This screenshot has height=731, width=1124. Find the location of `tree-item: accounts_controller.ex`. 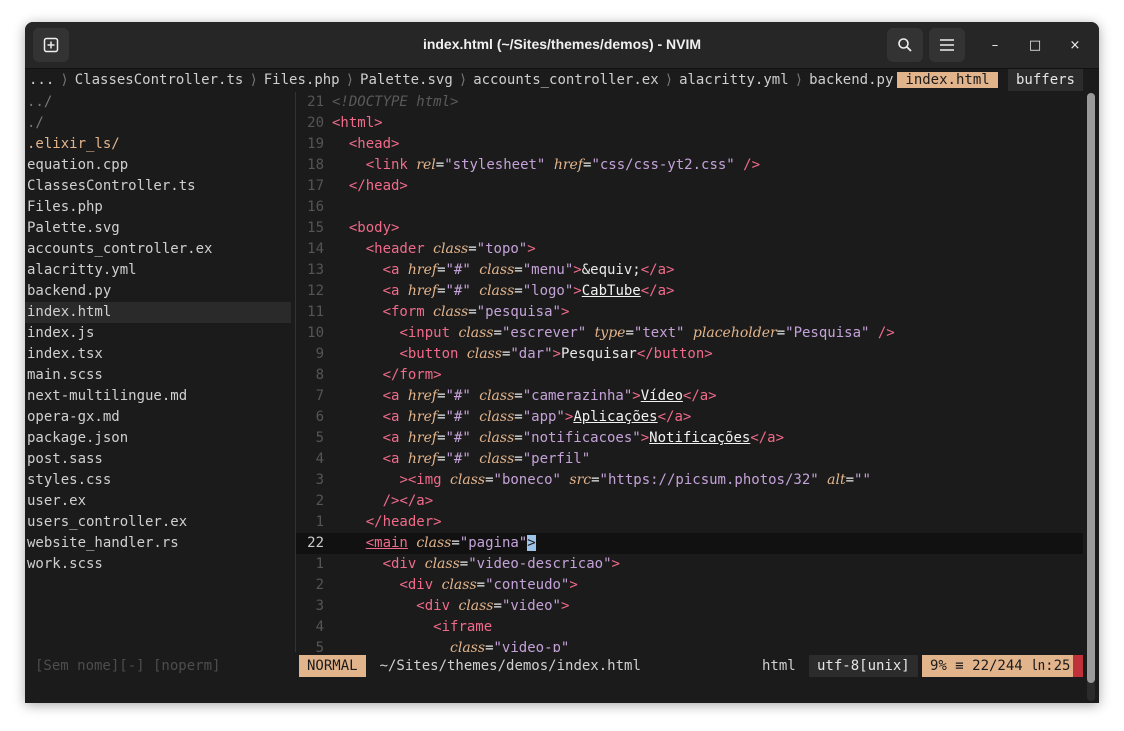

tree-item: accounts_controller.ex is located at coordinates (158, 249).